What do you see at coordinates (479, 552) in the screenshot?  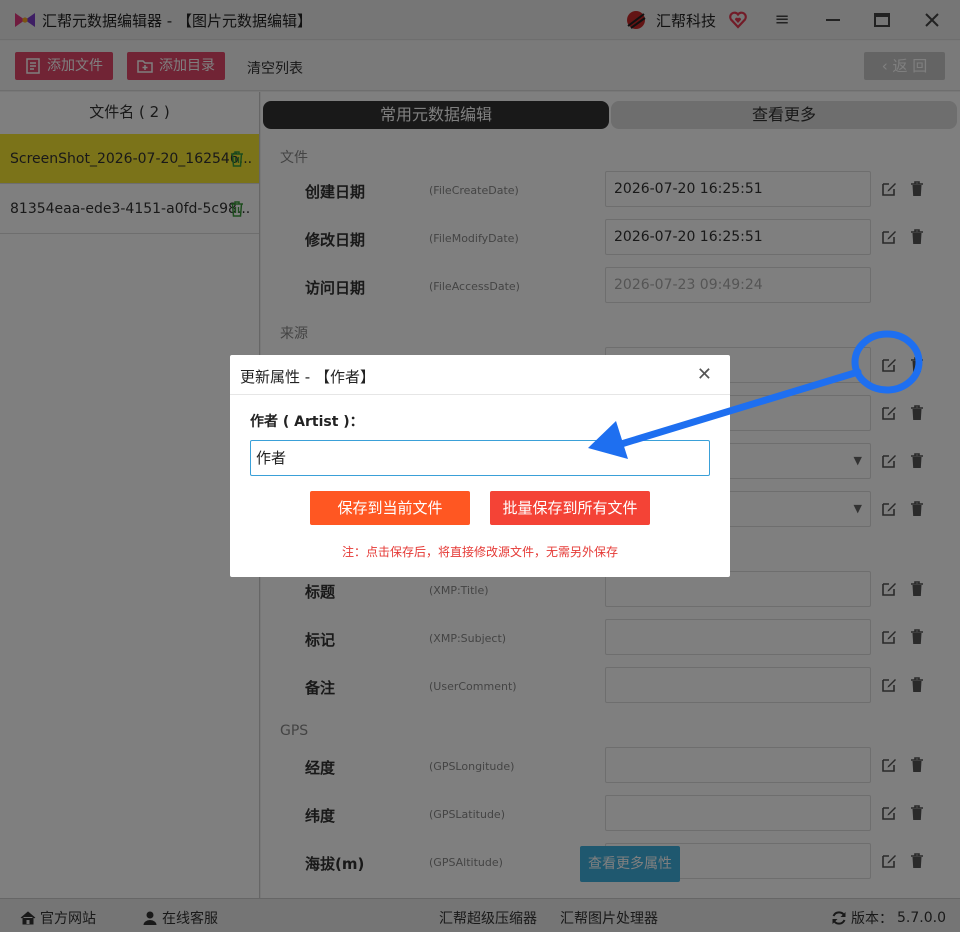 I see `save-note: 注：点击保存后，将直接修改源文件，无需另外保存` at bounding box center [479, 552].